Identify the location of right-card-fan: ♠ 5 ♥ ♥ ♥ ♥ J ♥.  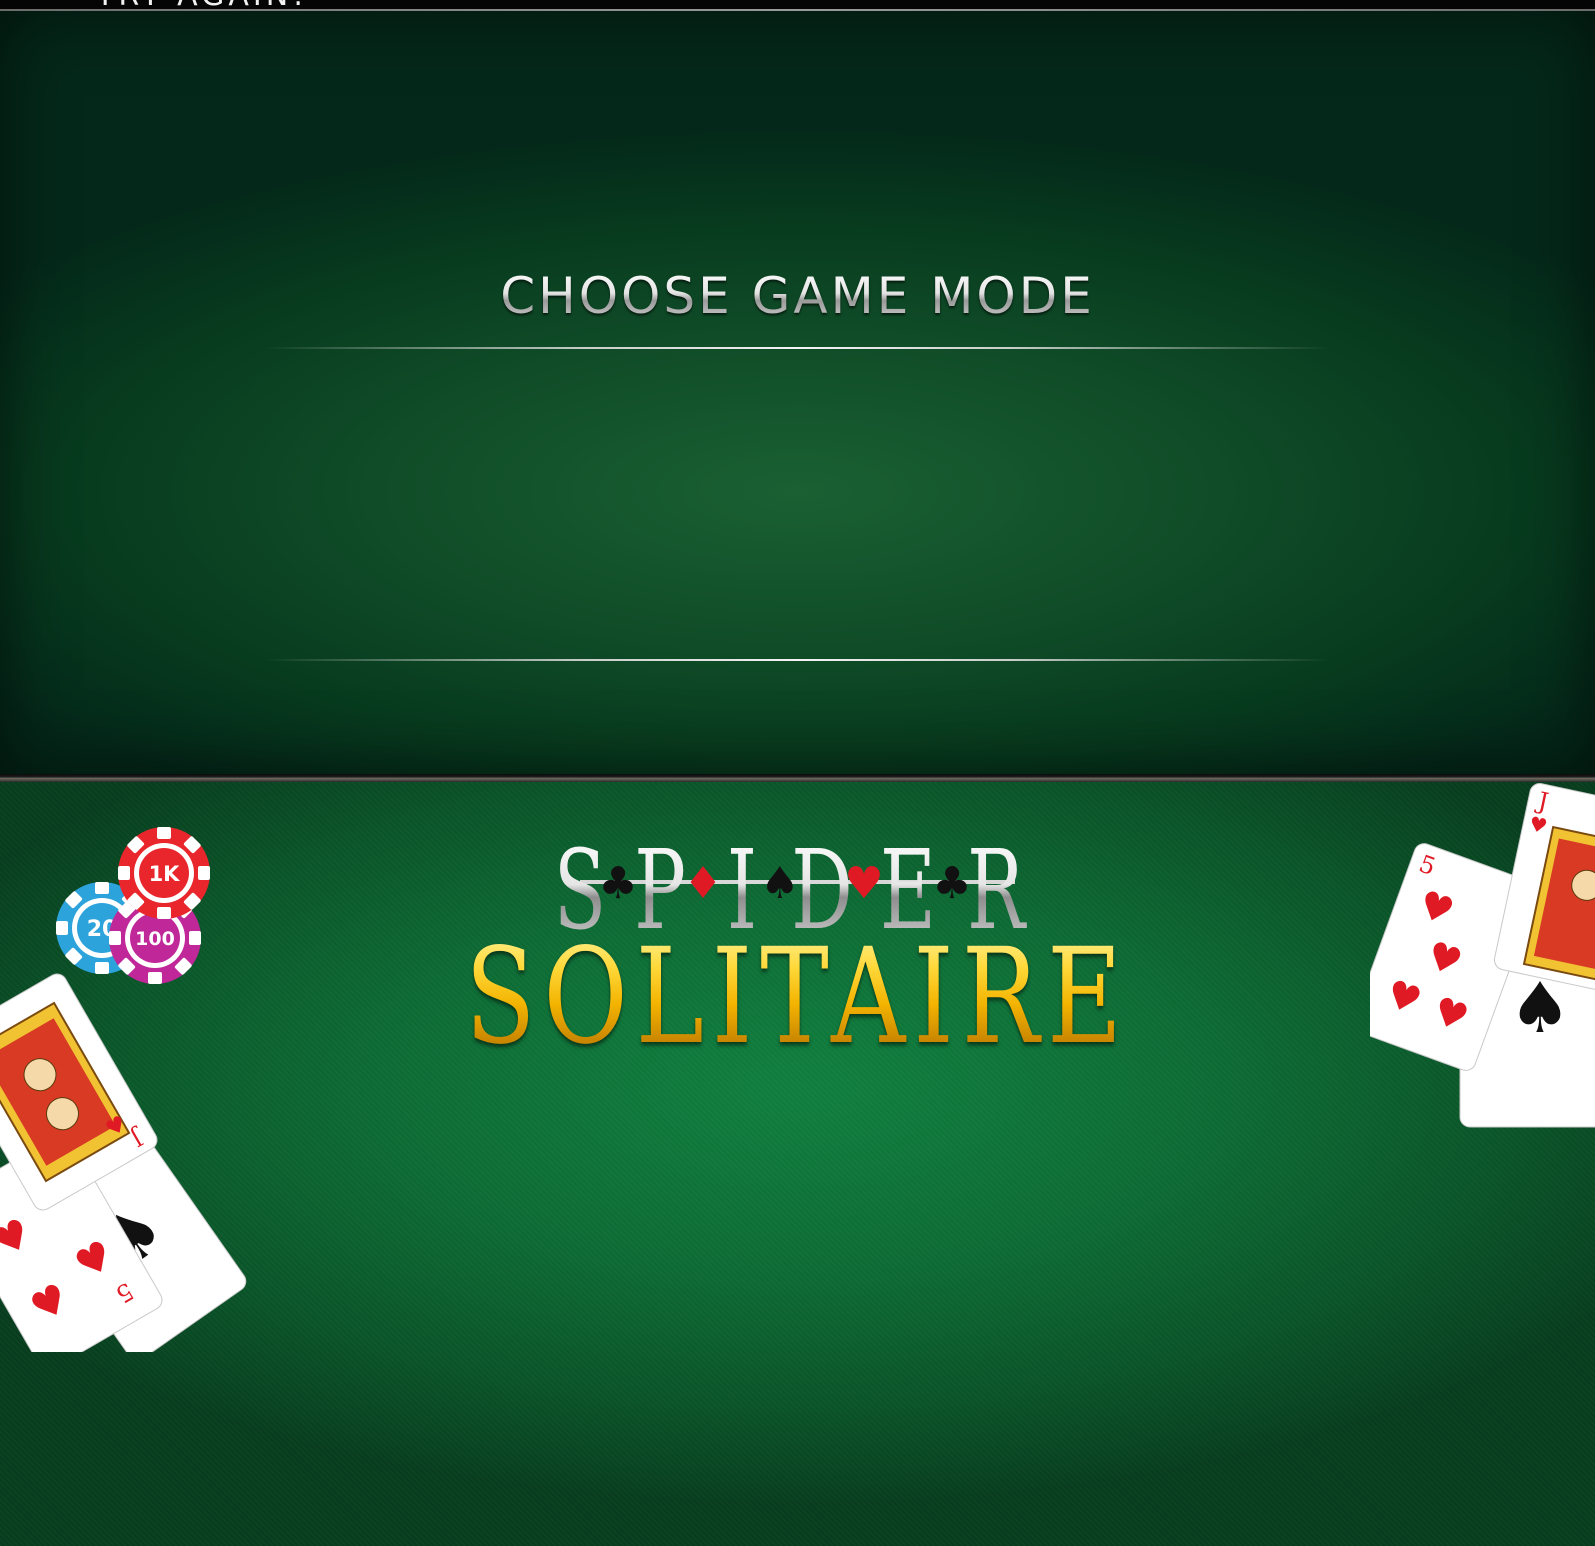
(1482, 955).